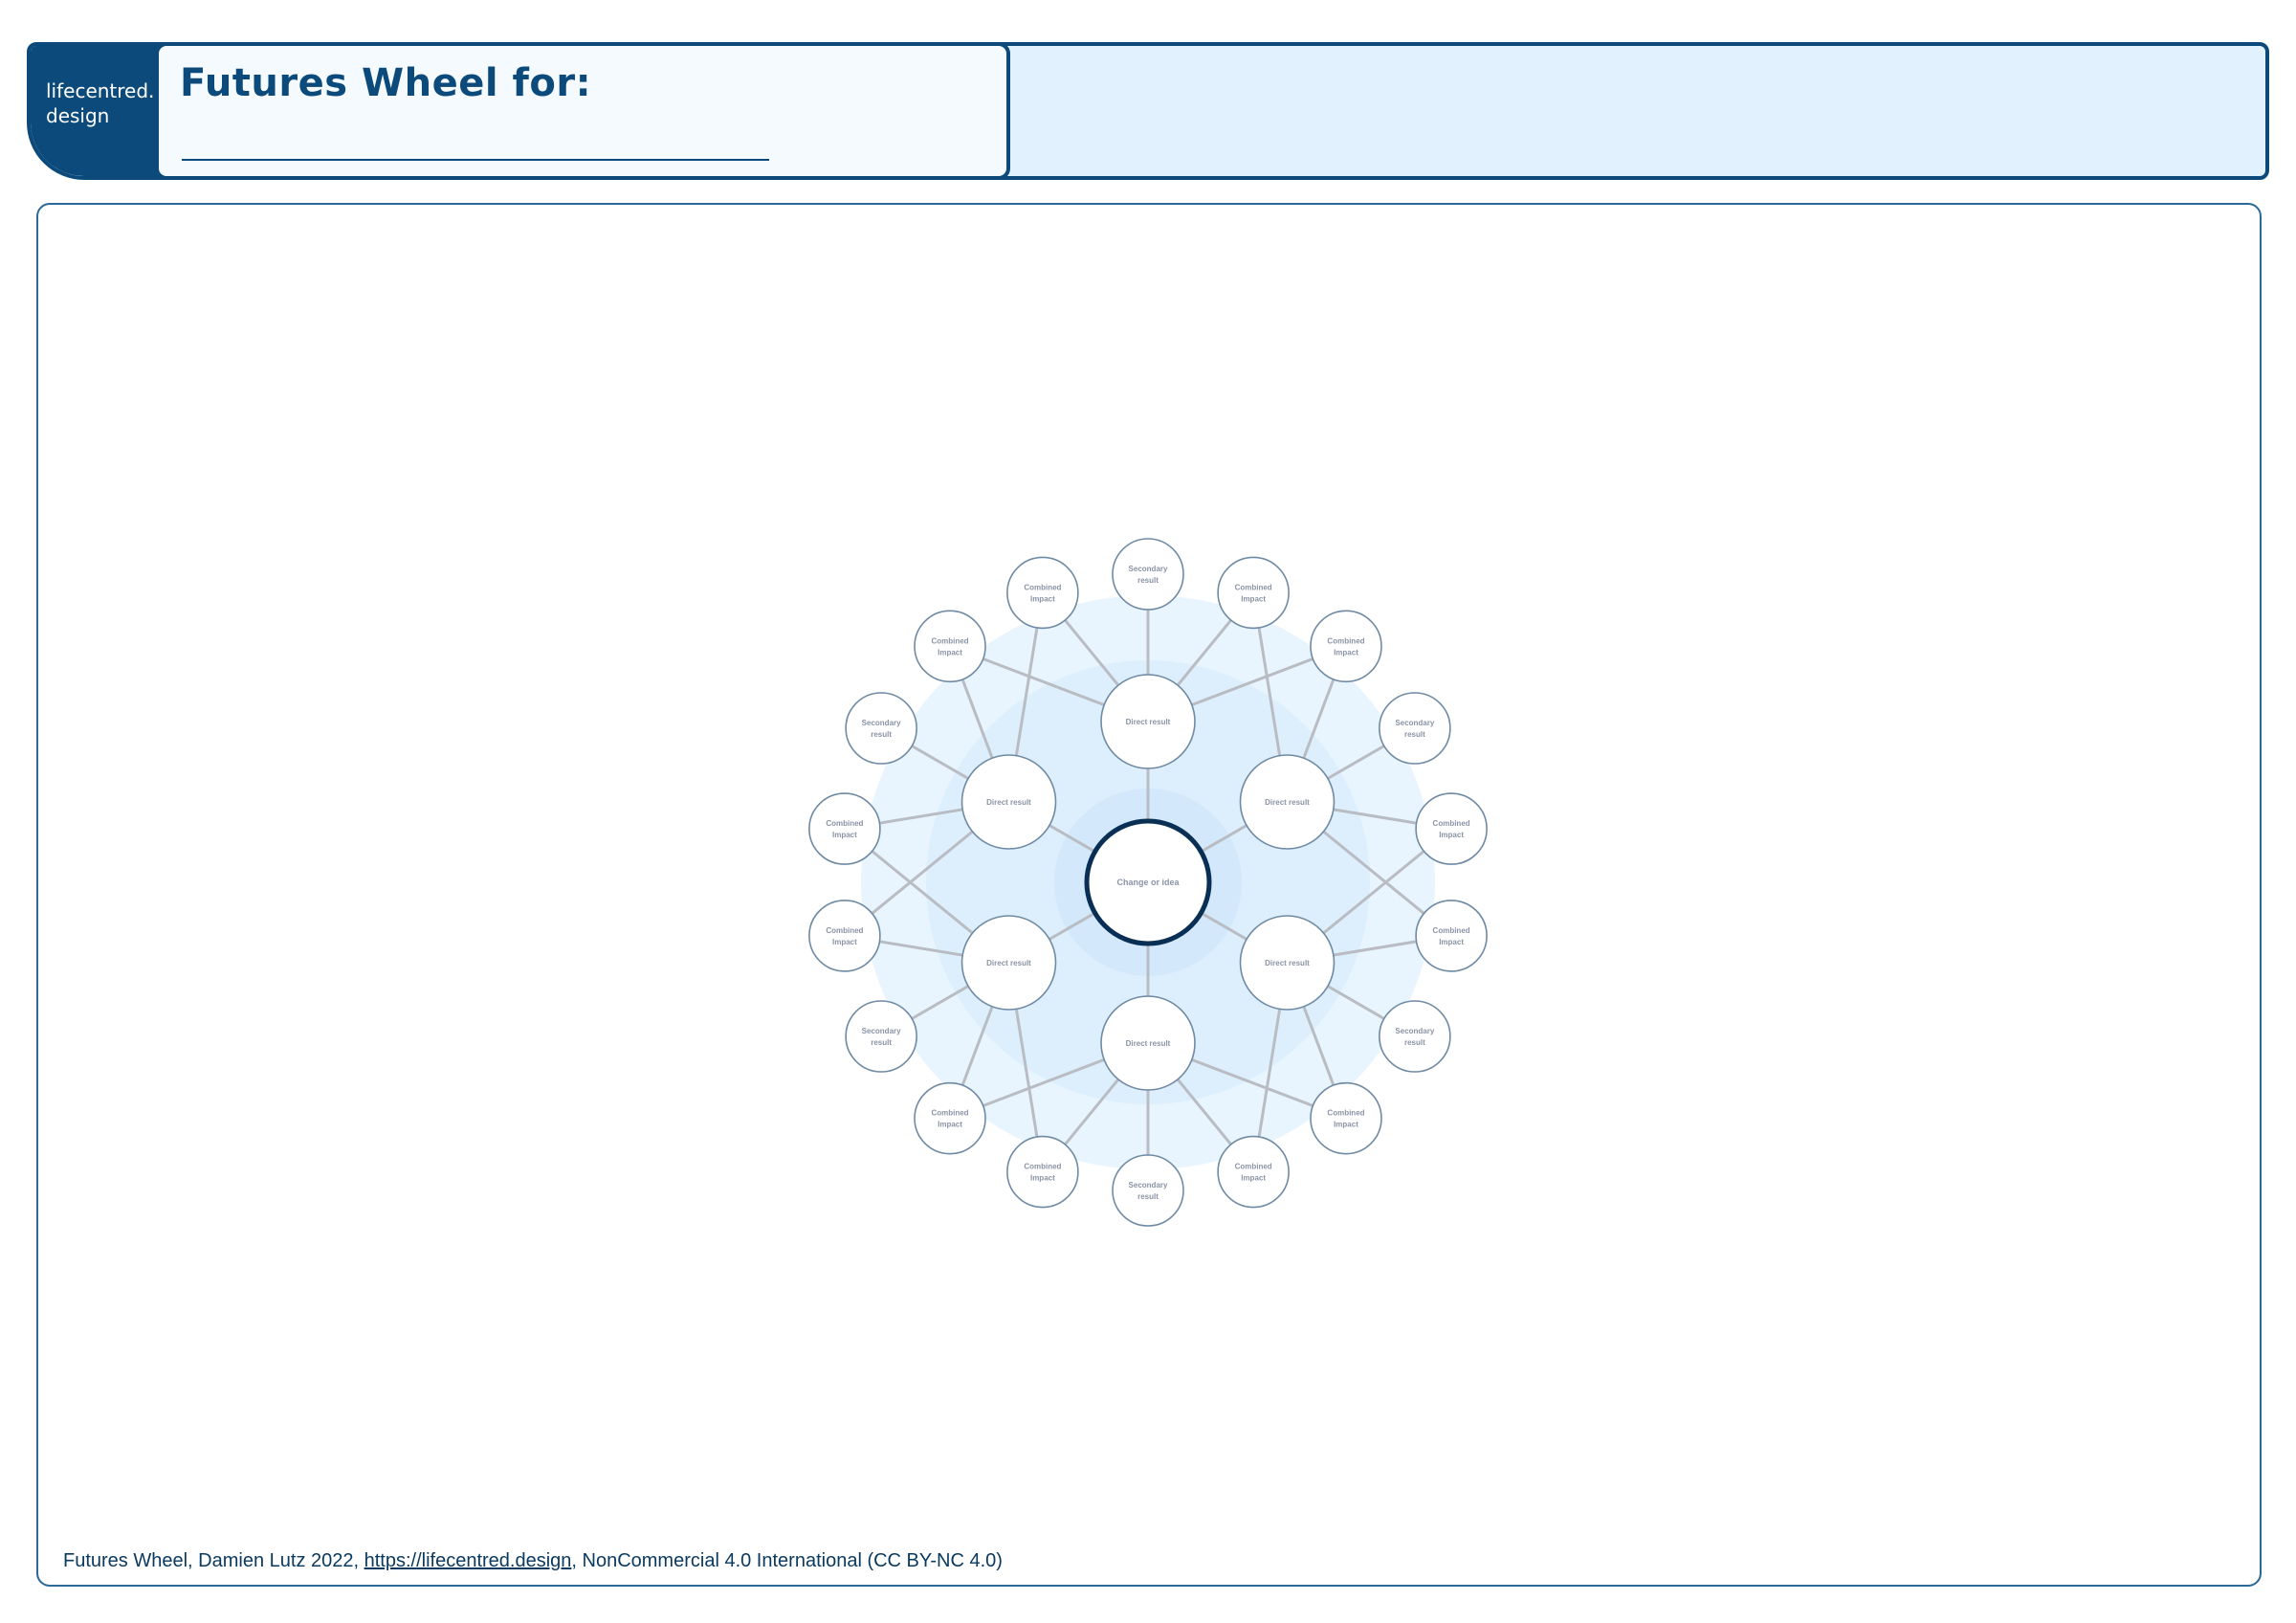 The width and height of the screenshot is (2296, 1623). I want to click on center-label: Change or idea, so click(1148, 882).